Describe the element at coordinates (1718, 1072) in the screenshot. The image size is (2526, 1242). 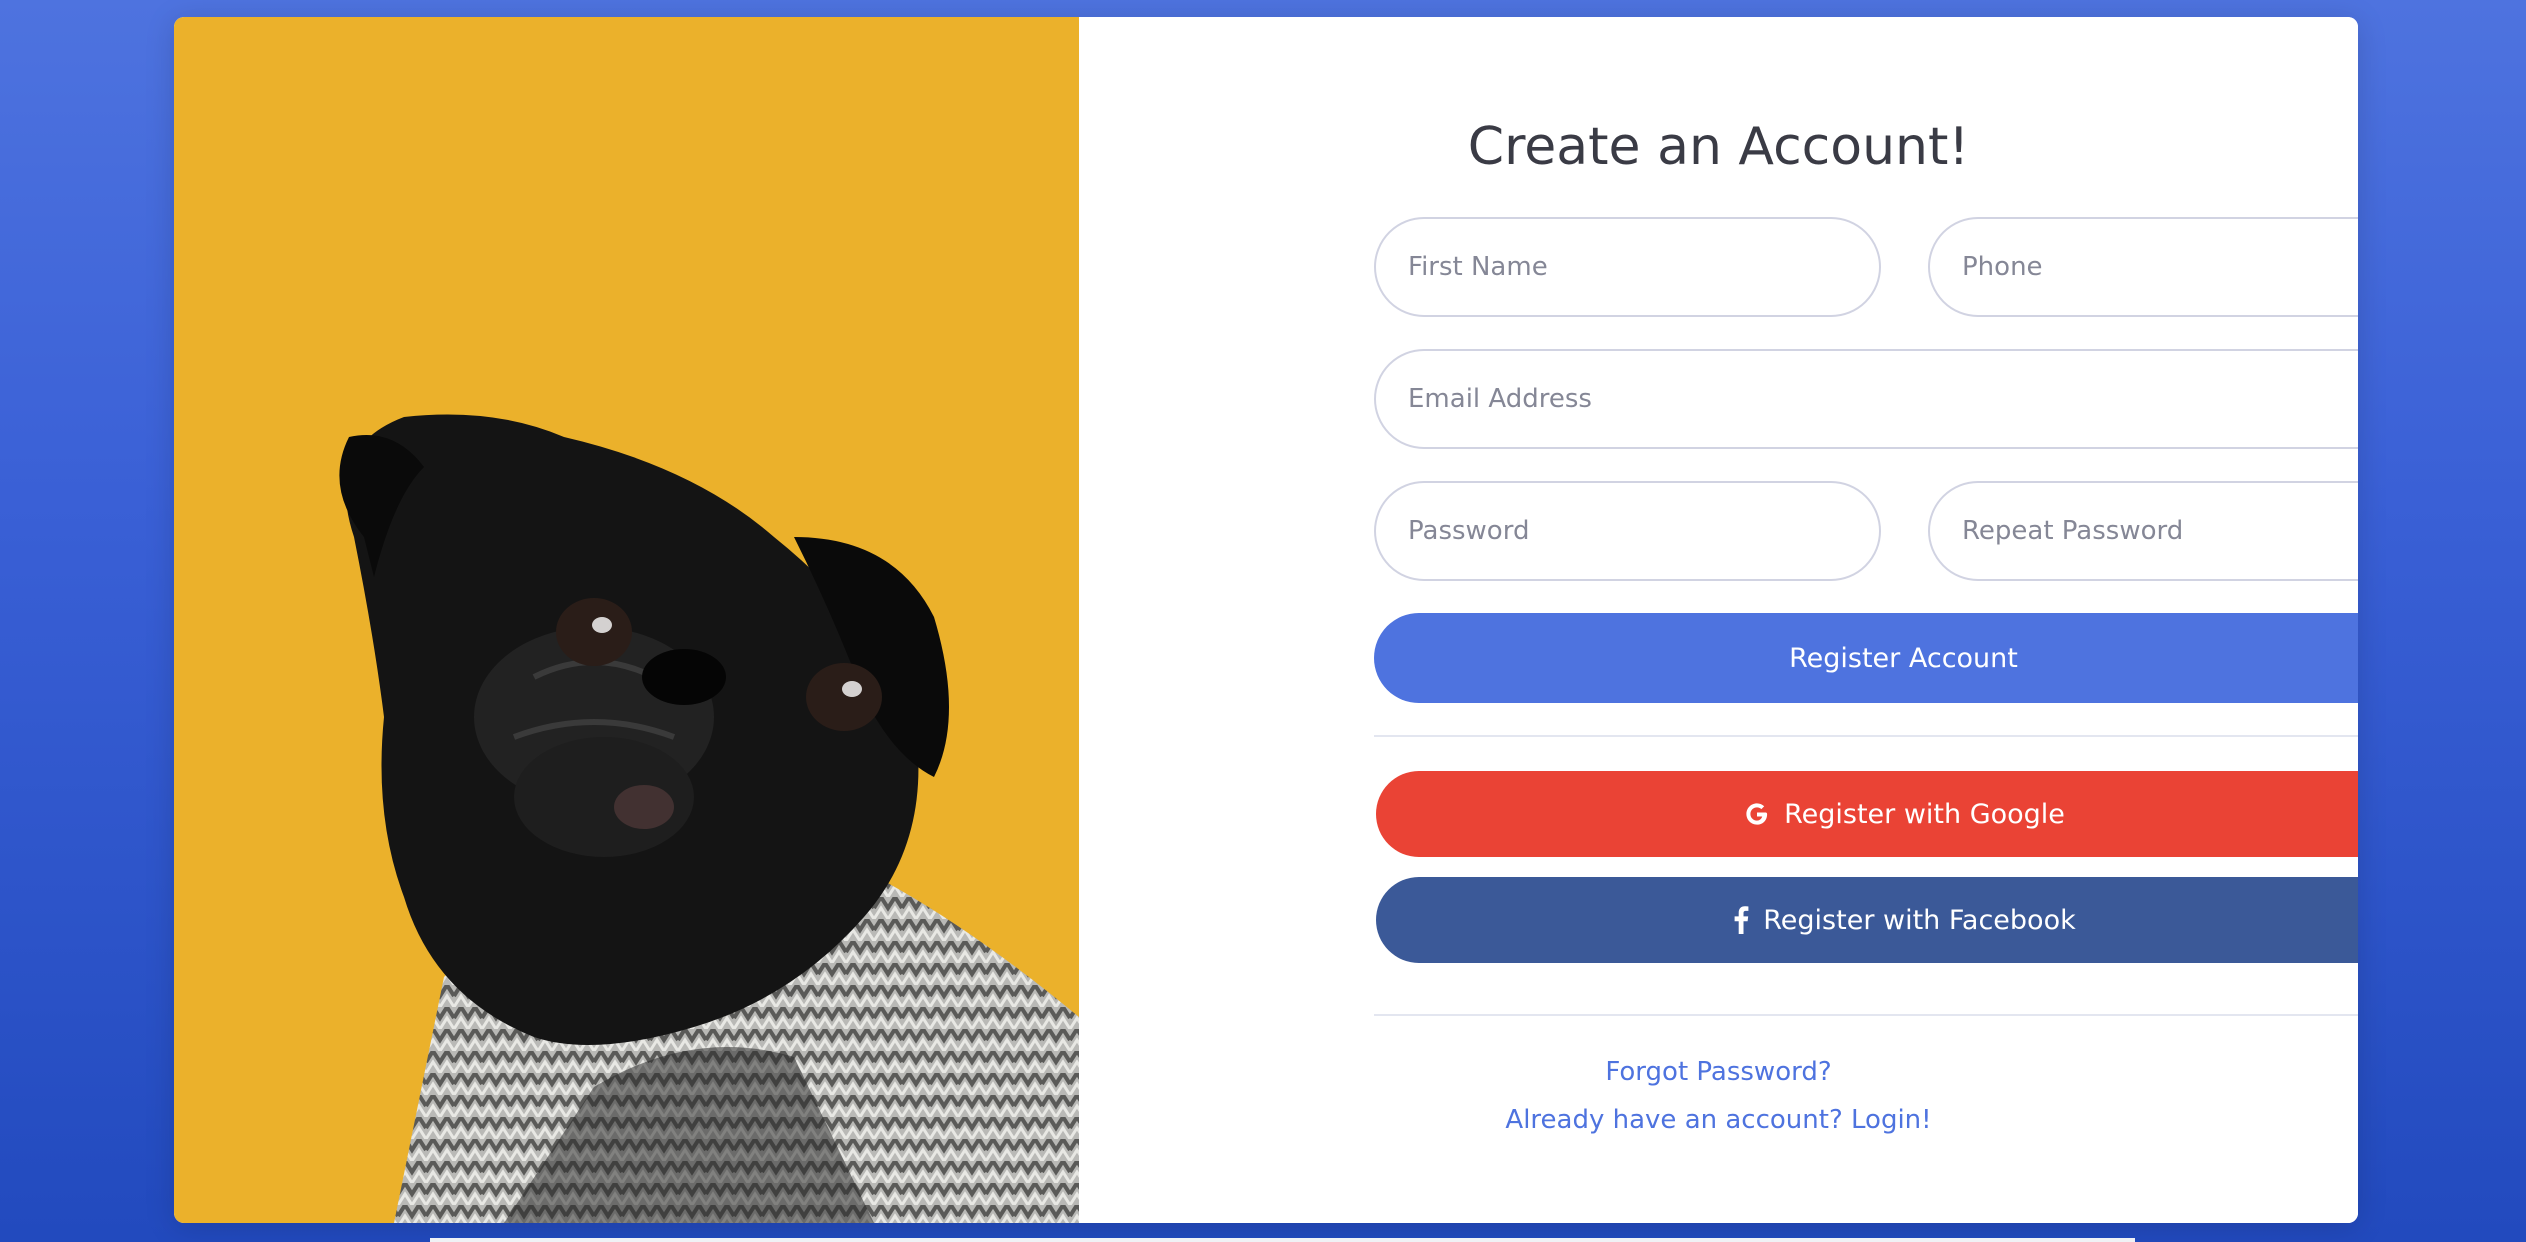
I see `forgot-password-link: Forgot Password?` at that location.